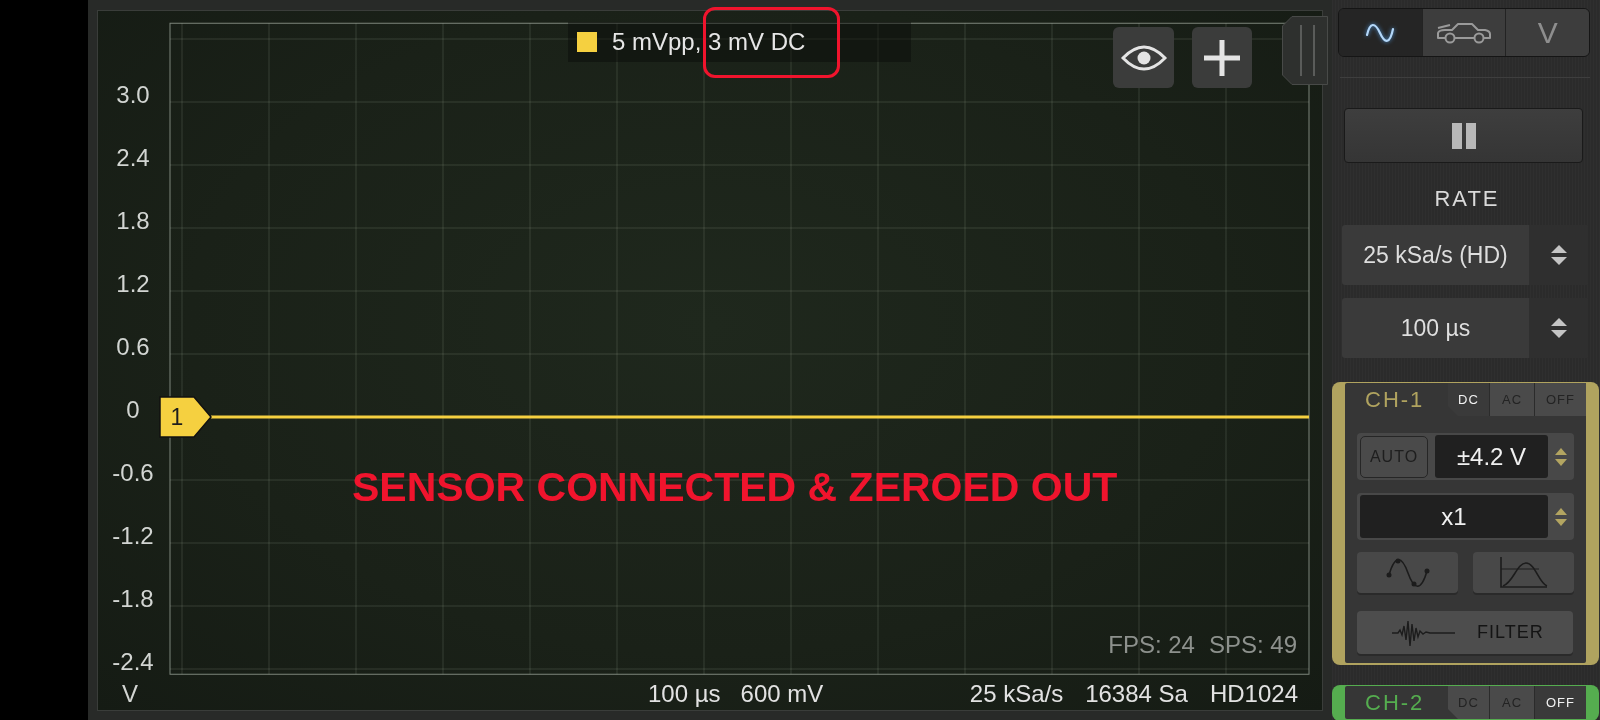  Describe the element at coordinates (177, 417) in the screenshot. I see `series-label: 1` at that location.